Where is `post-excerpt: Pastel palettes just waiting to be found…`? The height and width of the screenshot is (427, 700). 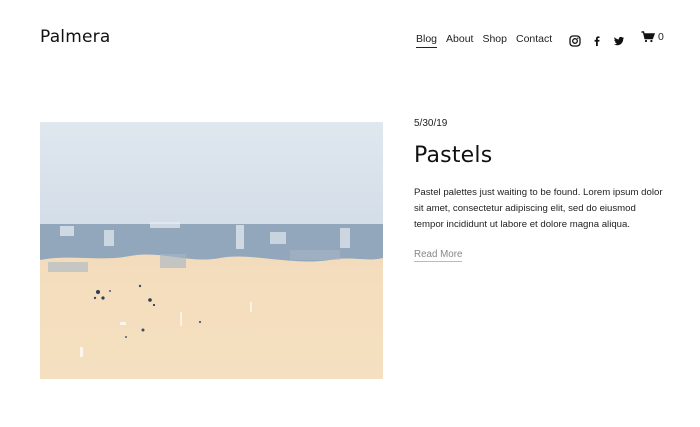 post-excerpt: Pastel palettes just waiting to be found… is located at coordinates (538, 208).